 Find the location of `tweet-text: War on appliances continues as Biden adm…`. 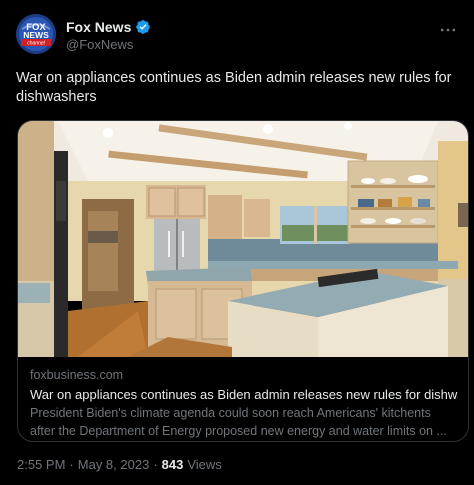

tweet-text: War on appliances continues as Biden adm… is located at coordinates (234, 87).